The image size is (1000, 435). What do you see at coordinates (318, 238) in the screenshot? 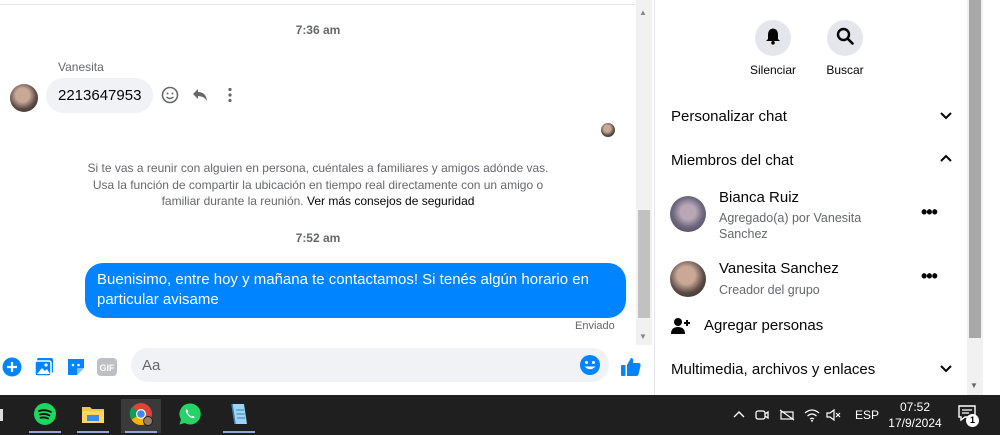
I see `timestamp: 7:52 am` at bounding box center [318, 238].